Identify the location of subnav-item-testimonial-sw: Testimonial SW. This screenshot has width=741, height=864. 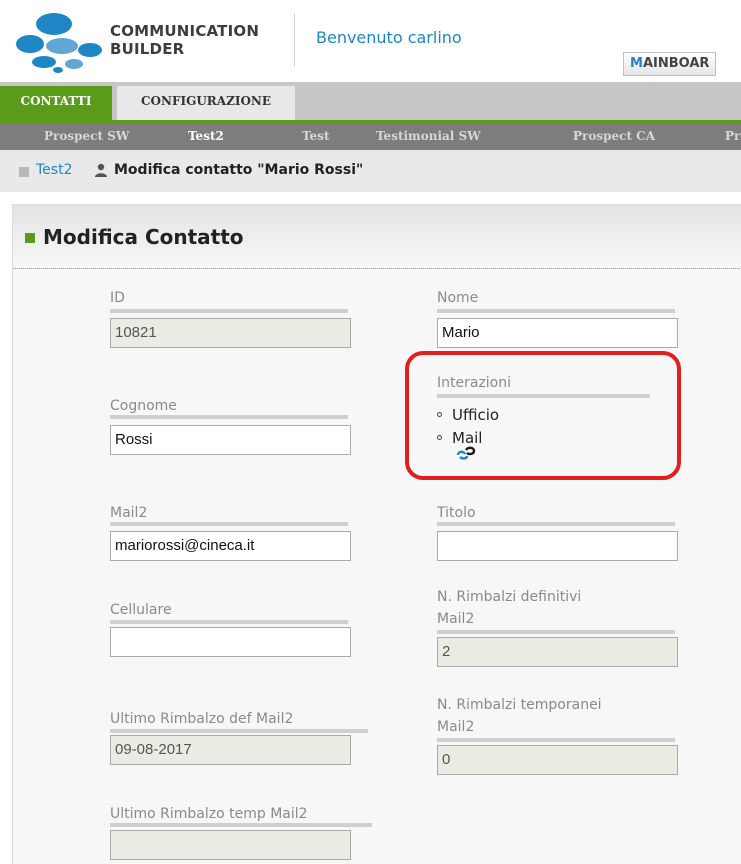
(428, 136).